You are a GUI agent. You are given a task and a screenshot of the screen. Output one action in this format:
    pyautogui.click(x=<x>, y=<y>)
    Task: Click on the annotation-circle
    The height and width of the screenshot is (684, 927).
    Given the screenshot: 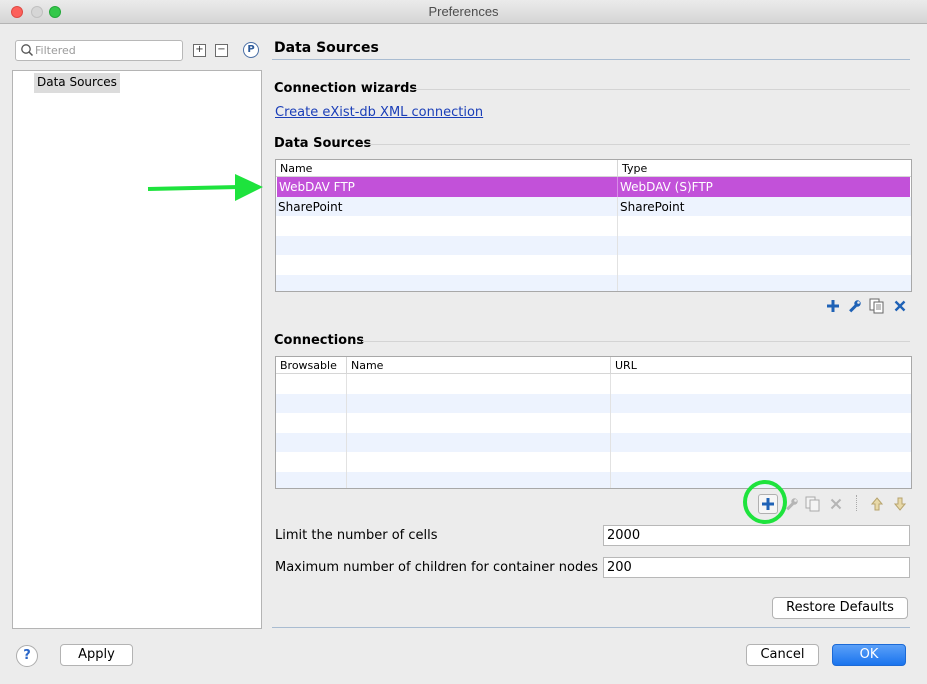 What is the action you would take?
    pyautogui.click(x=765, y=502)
    